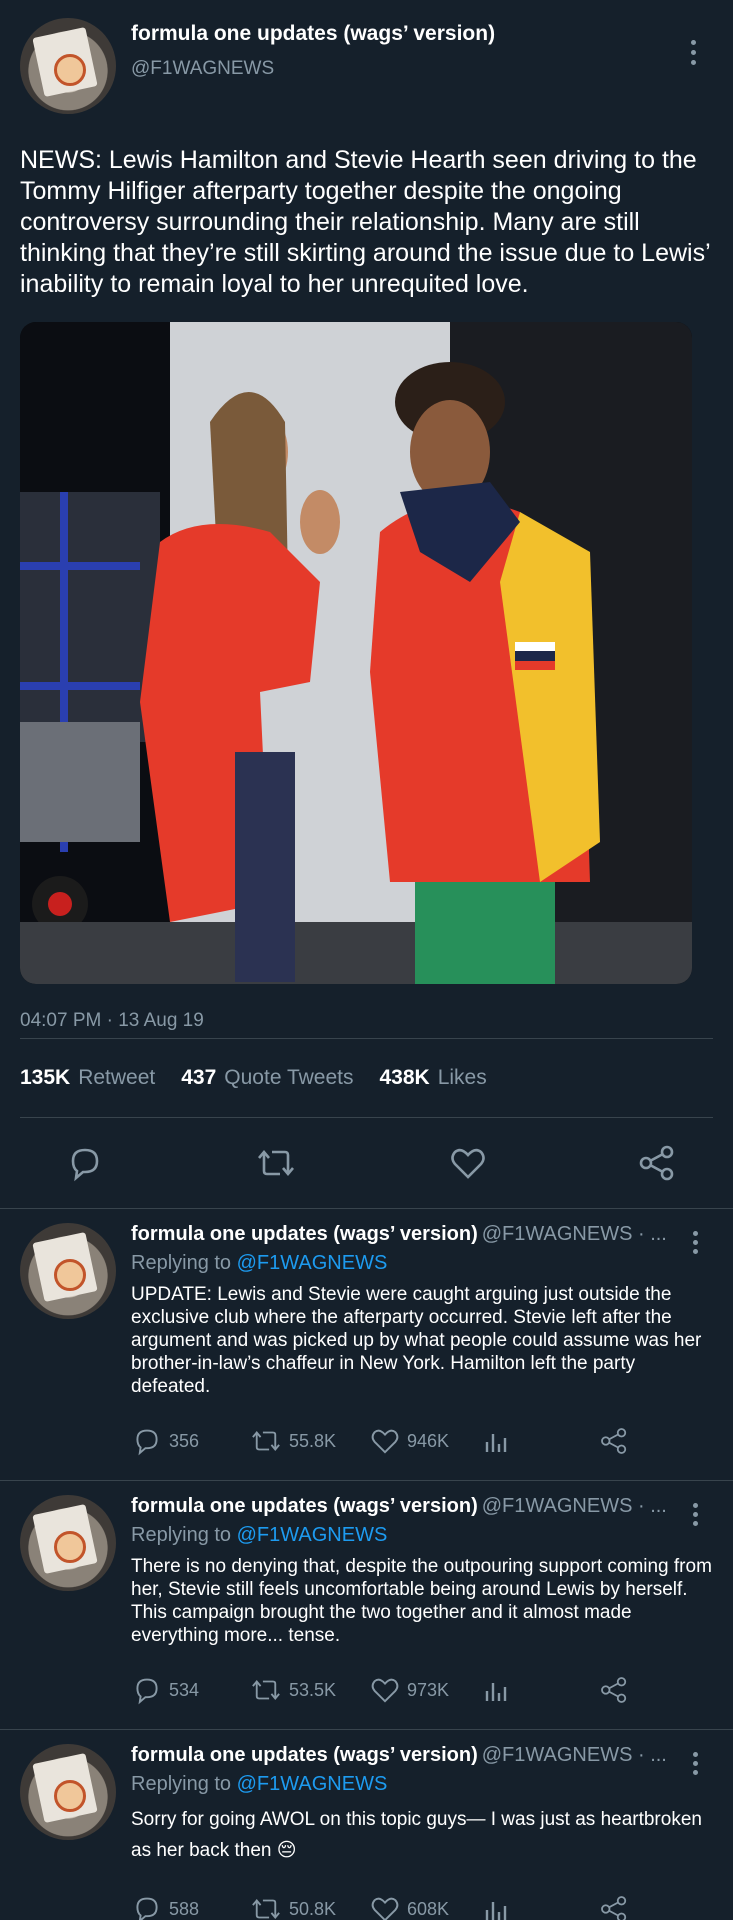  I want to click on reply-button: 356, so click(190, 1441).